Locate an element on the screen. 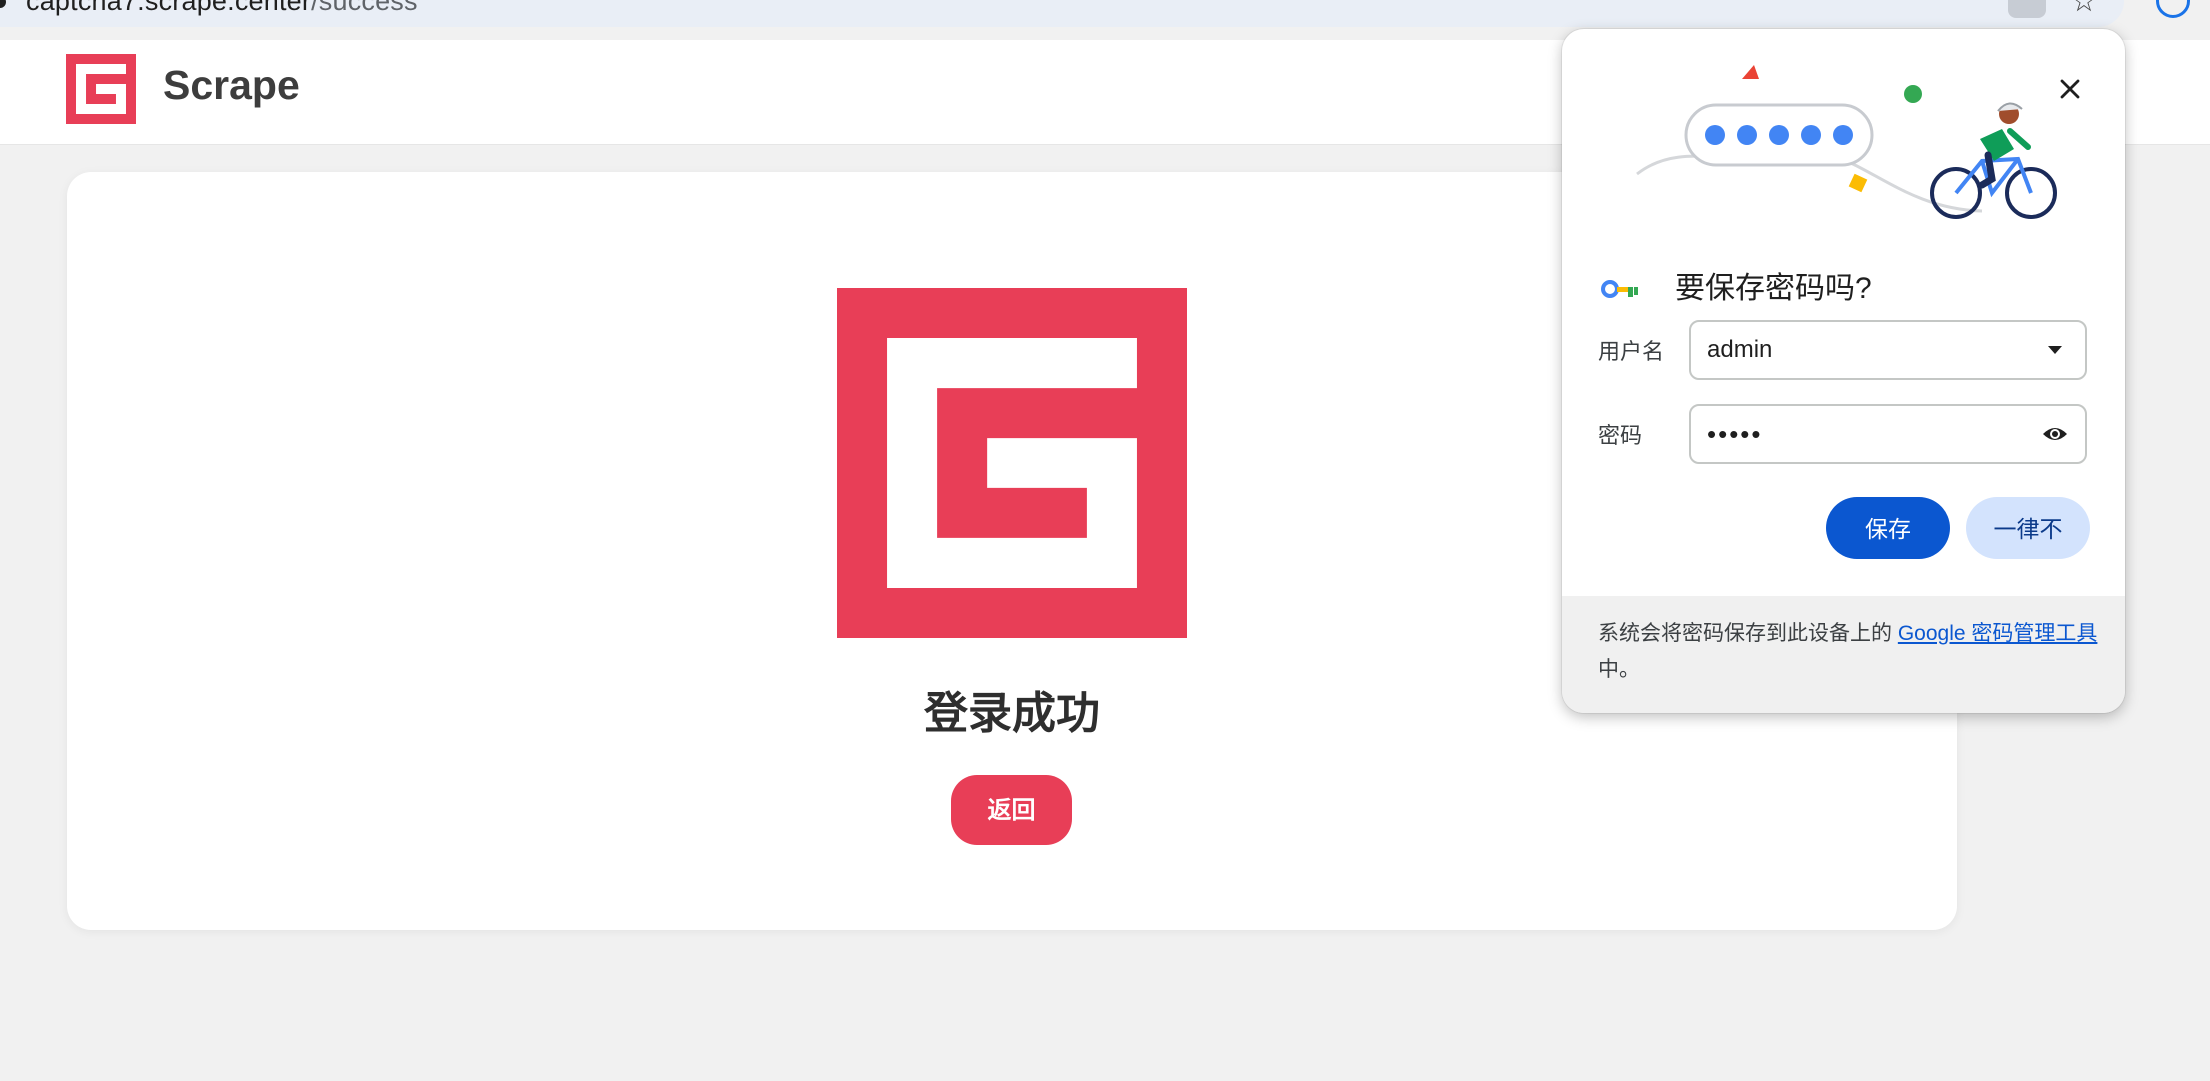  back-button: 返回 is located at coordinates (1011, 810).